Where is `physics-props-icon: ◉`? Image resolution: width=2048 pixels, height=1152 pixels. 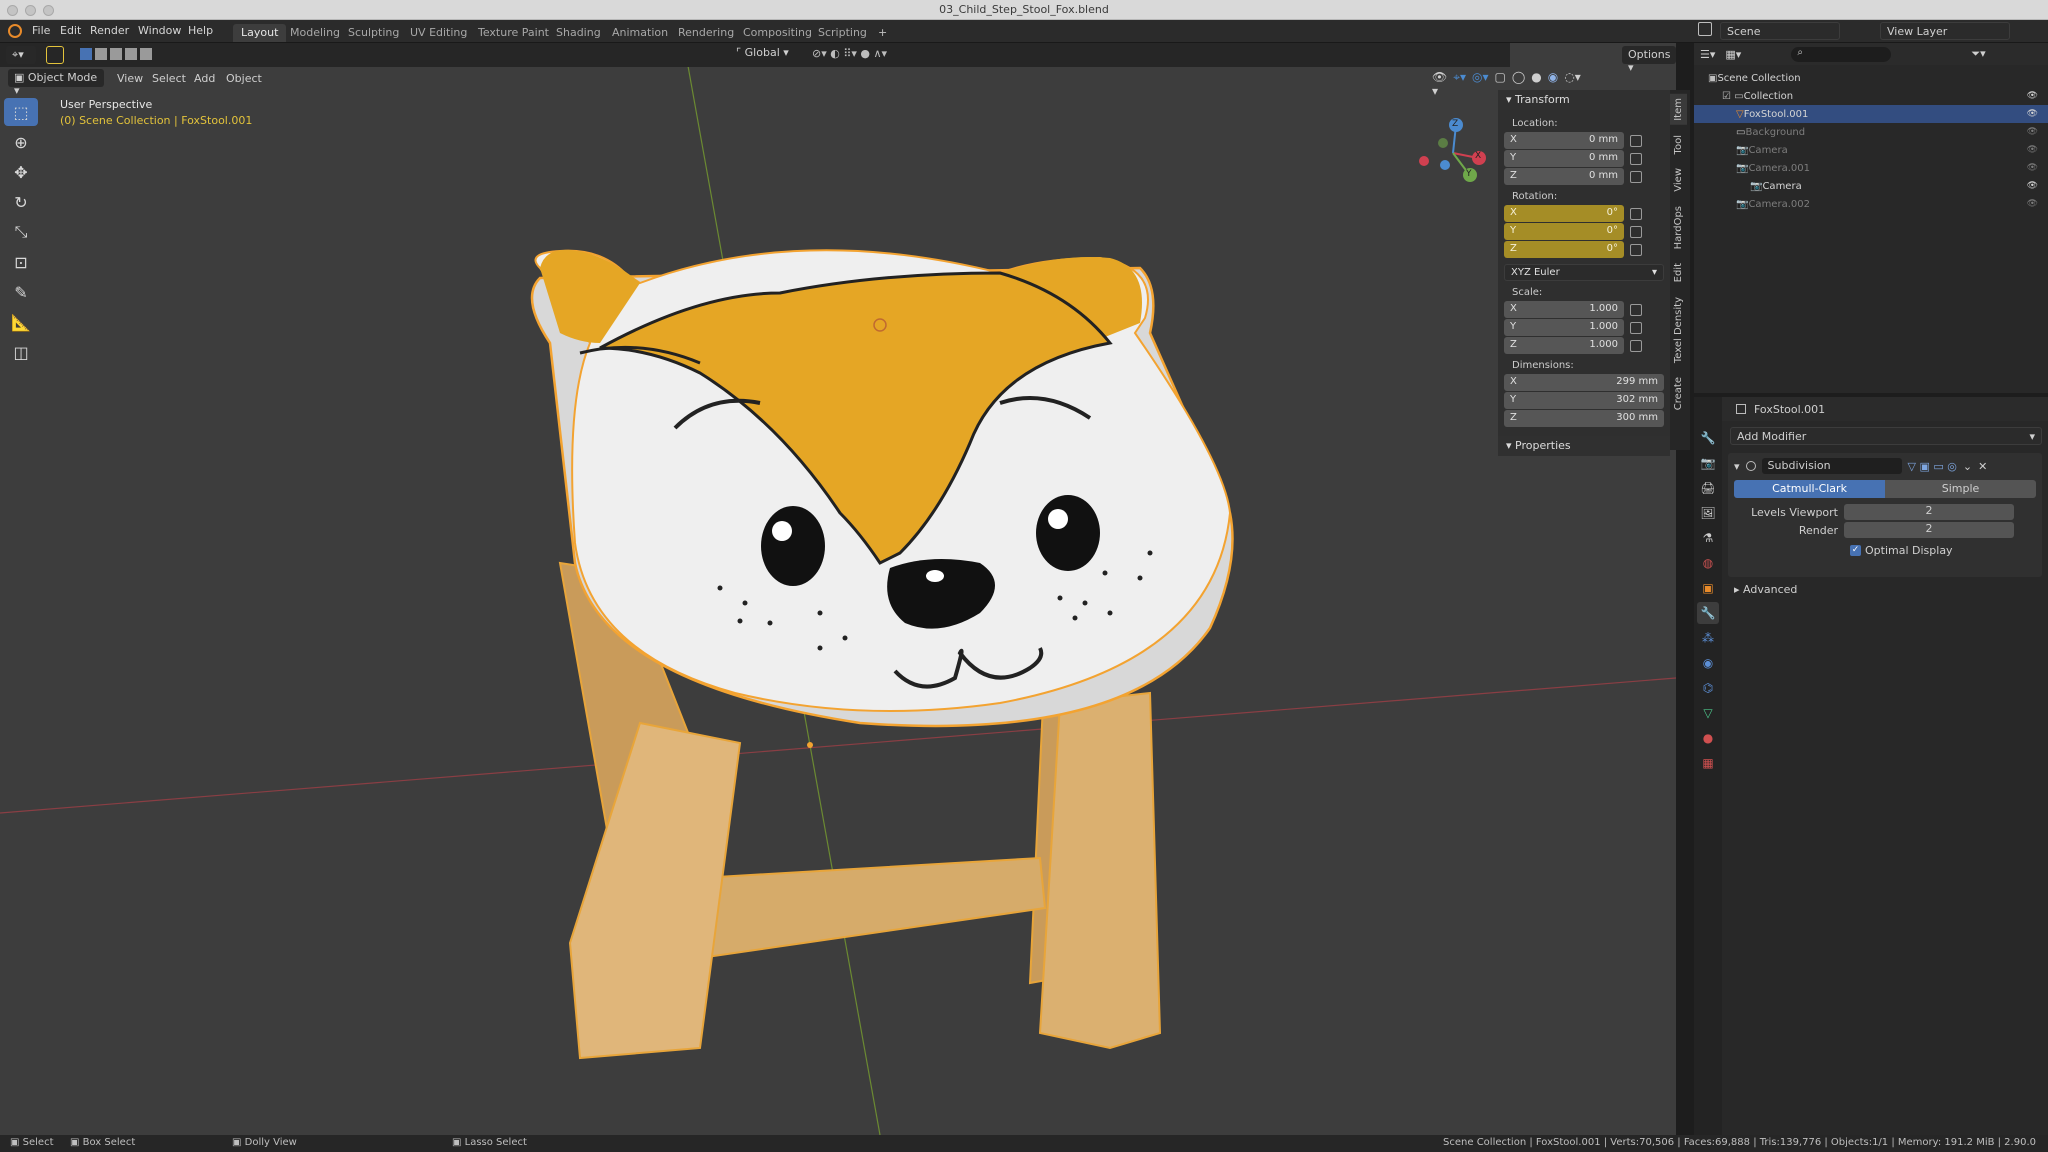 physics-props-icon: ◉ is located at coordinates (1708, 663).